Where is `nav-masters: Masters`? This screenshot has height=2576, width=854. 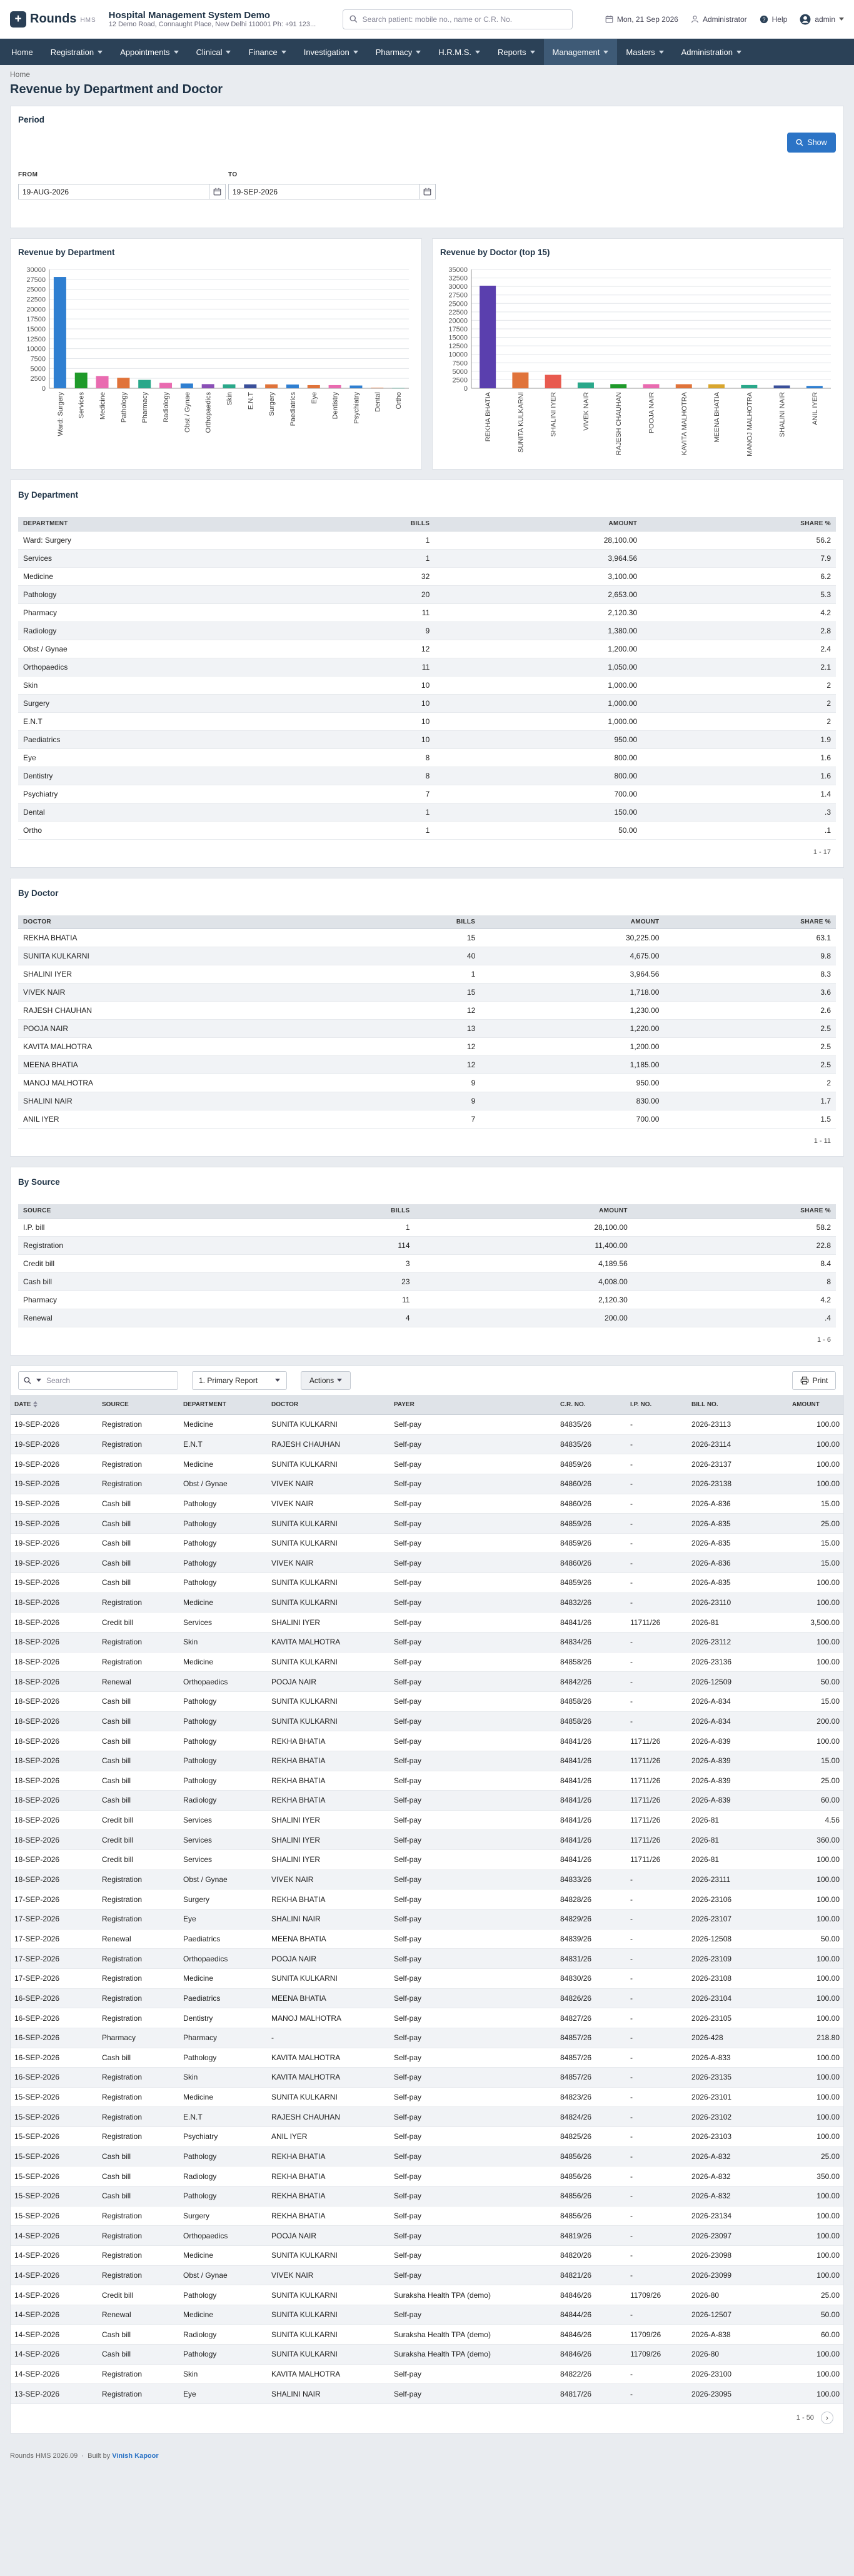
nav-masters: Masters is located at coordinates (644, 52).